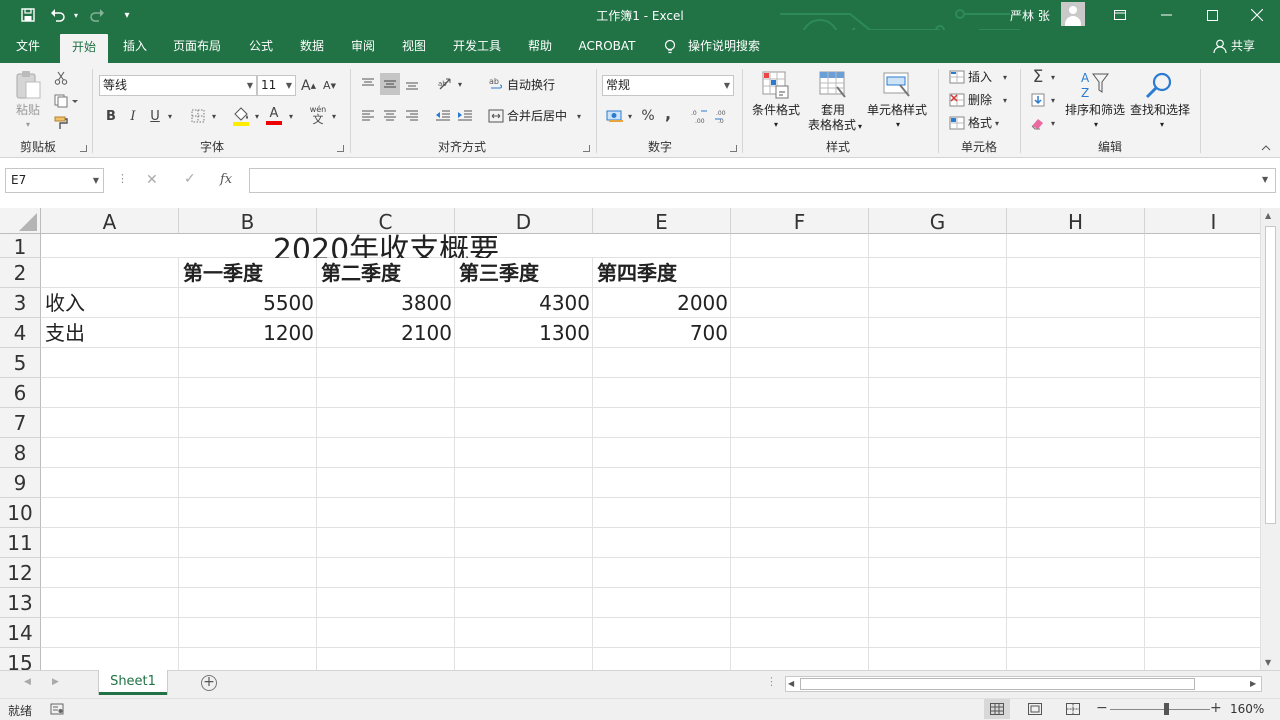 The width and height of the screenshot is (1280, 720). Describe the element at coordinates (1266, 148) in the screenshot. I see `collapse-ribbon-icon` at that location.